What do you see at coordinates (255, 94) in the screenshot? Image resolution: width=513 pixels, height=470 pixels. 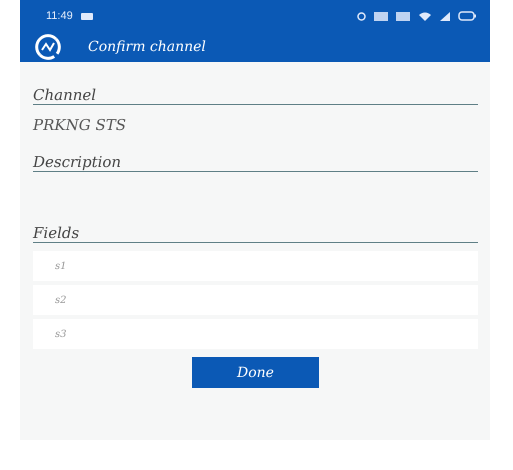 I see `section-label: Channel` at bounding box center [255, 94].